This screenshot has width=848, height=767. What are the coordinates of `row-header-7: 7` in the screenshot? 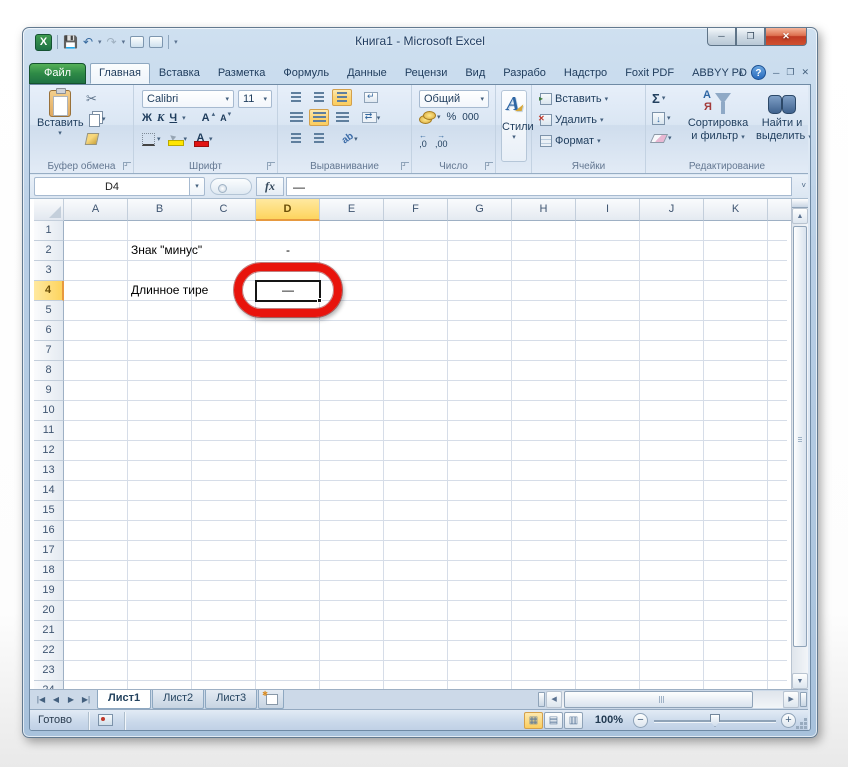 It's located at (49, 351).